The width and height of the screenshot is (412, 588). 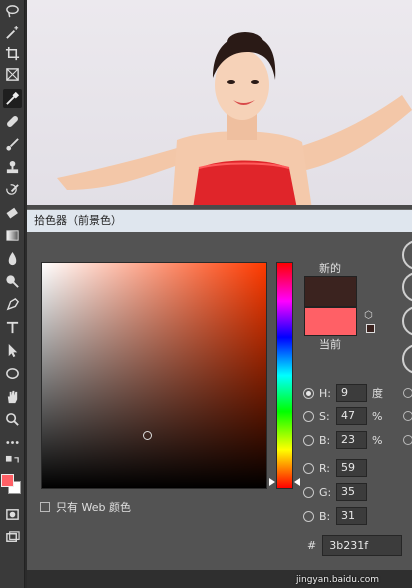 I want to click on green-input: 35, so click(x=351, y=492).